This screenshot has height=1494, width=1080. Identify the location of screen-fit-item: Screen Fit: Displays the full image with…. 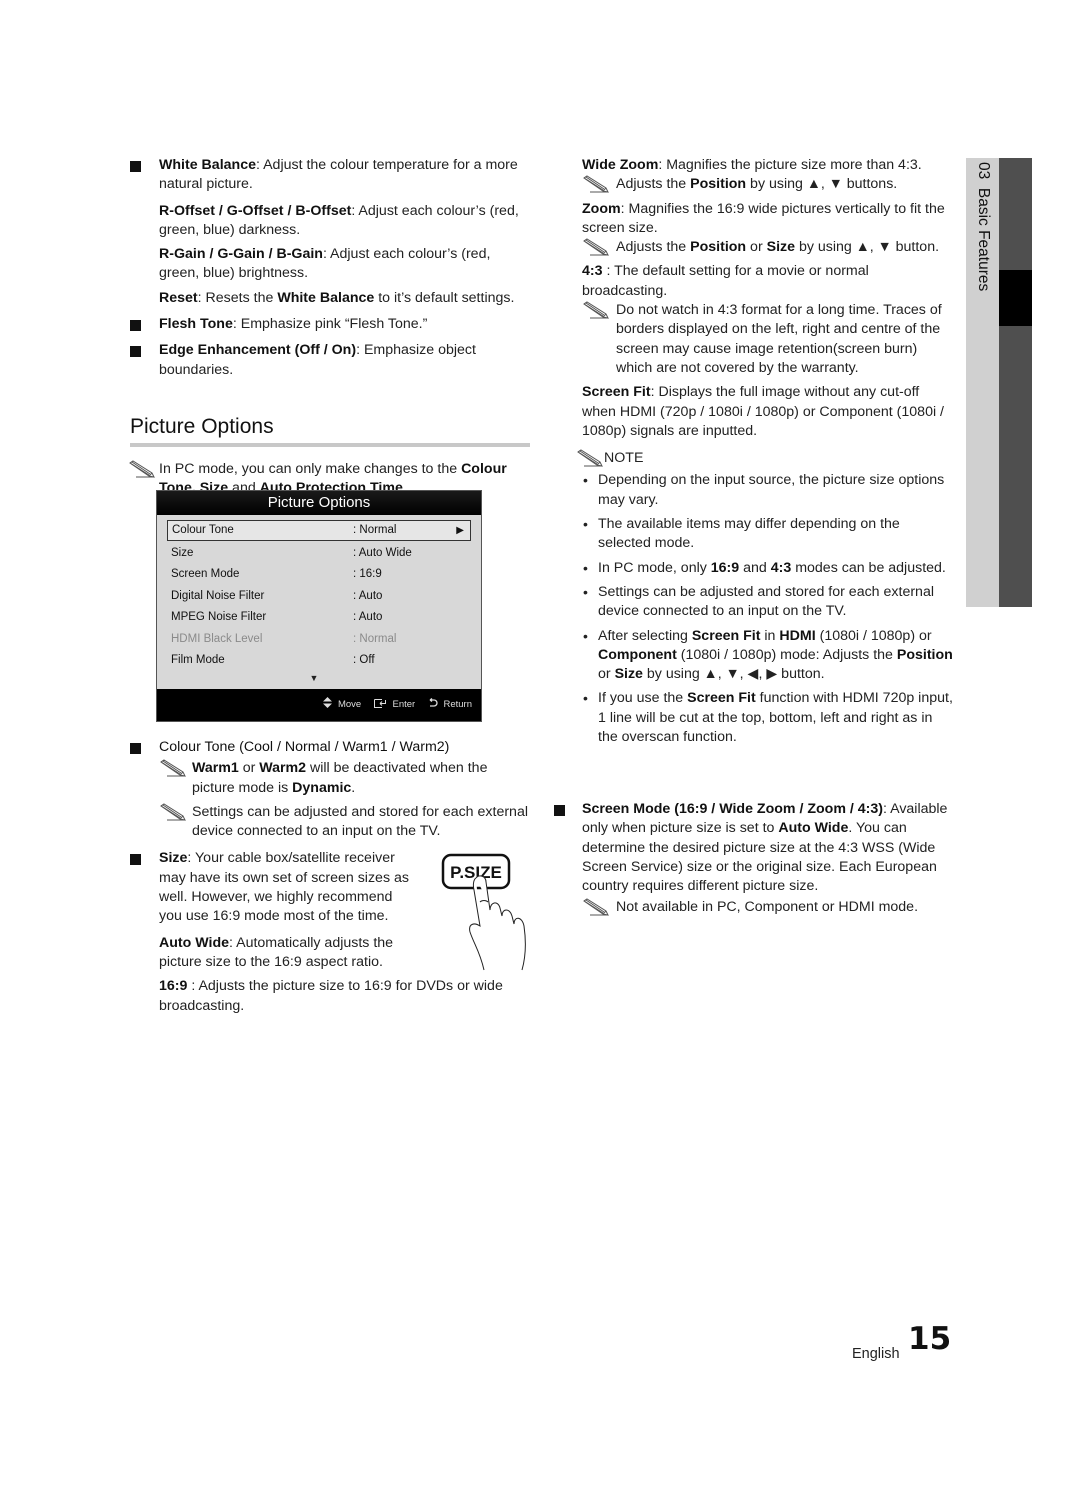
(763, 411).